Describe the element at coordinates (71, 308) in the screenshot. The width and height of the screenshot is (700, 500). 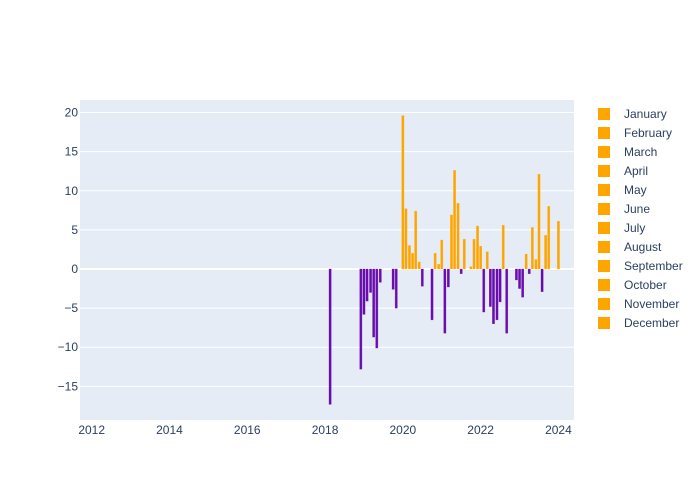
I see `y-tick-label: −5` at that location.